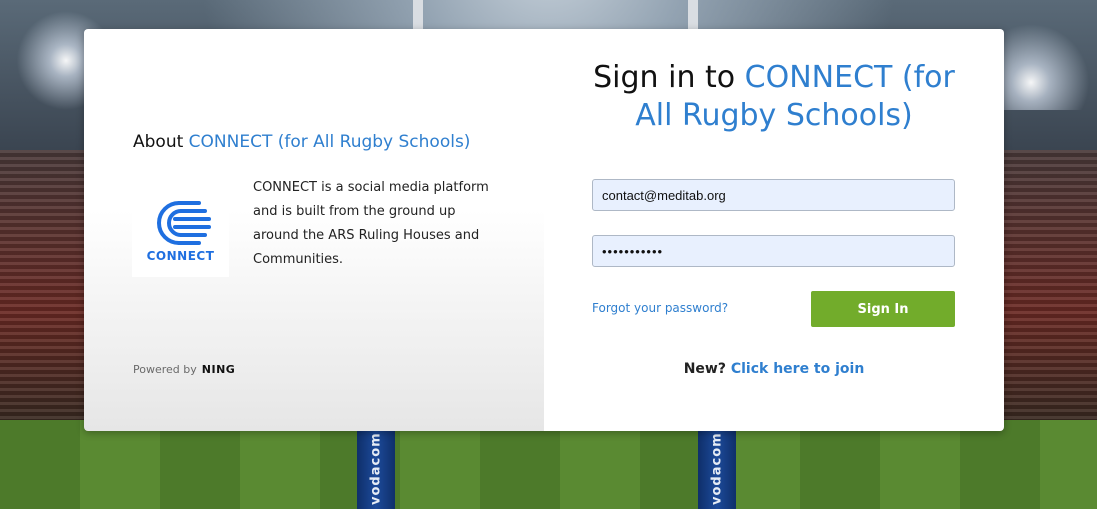  Describe the element at coordinates (773, 195) in the screenshot. I see `email-field: contact@meditab.org` at that location.